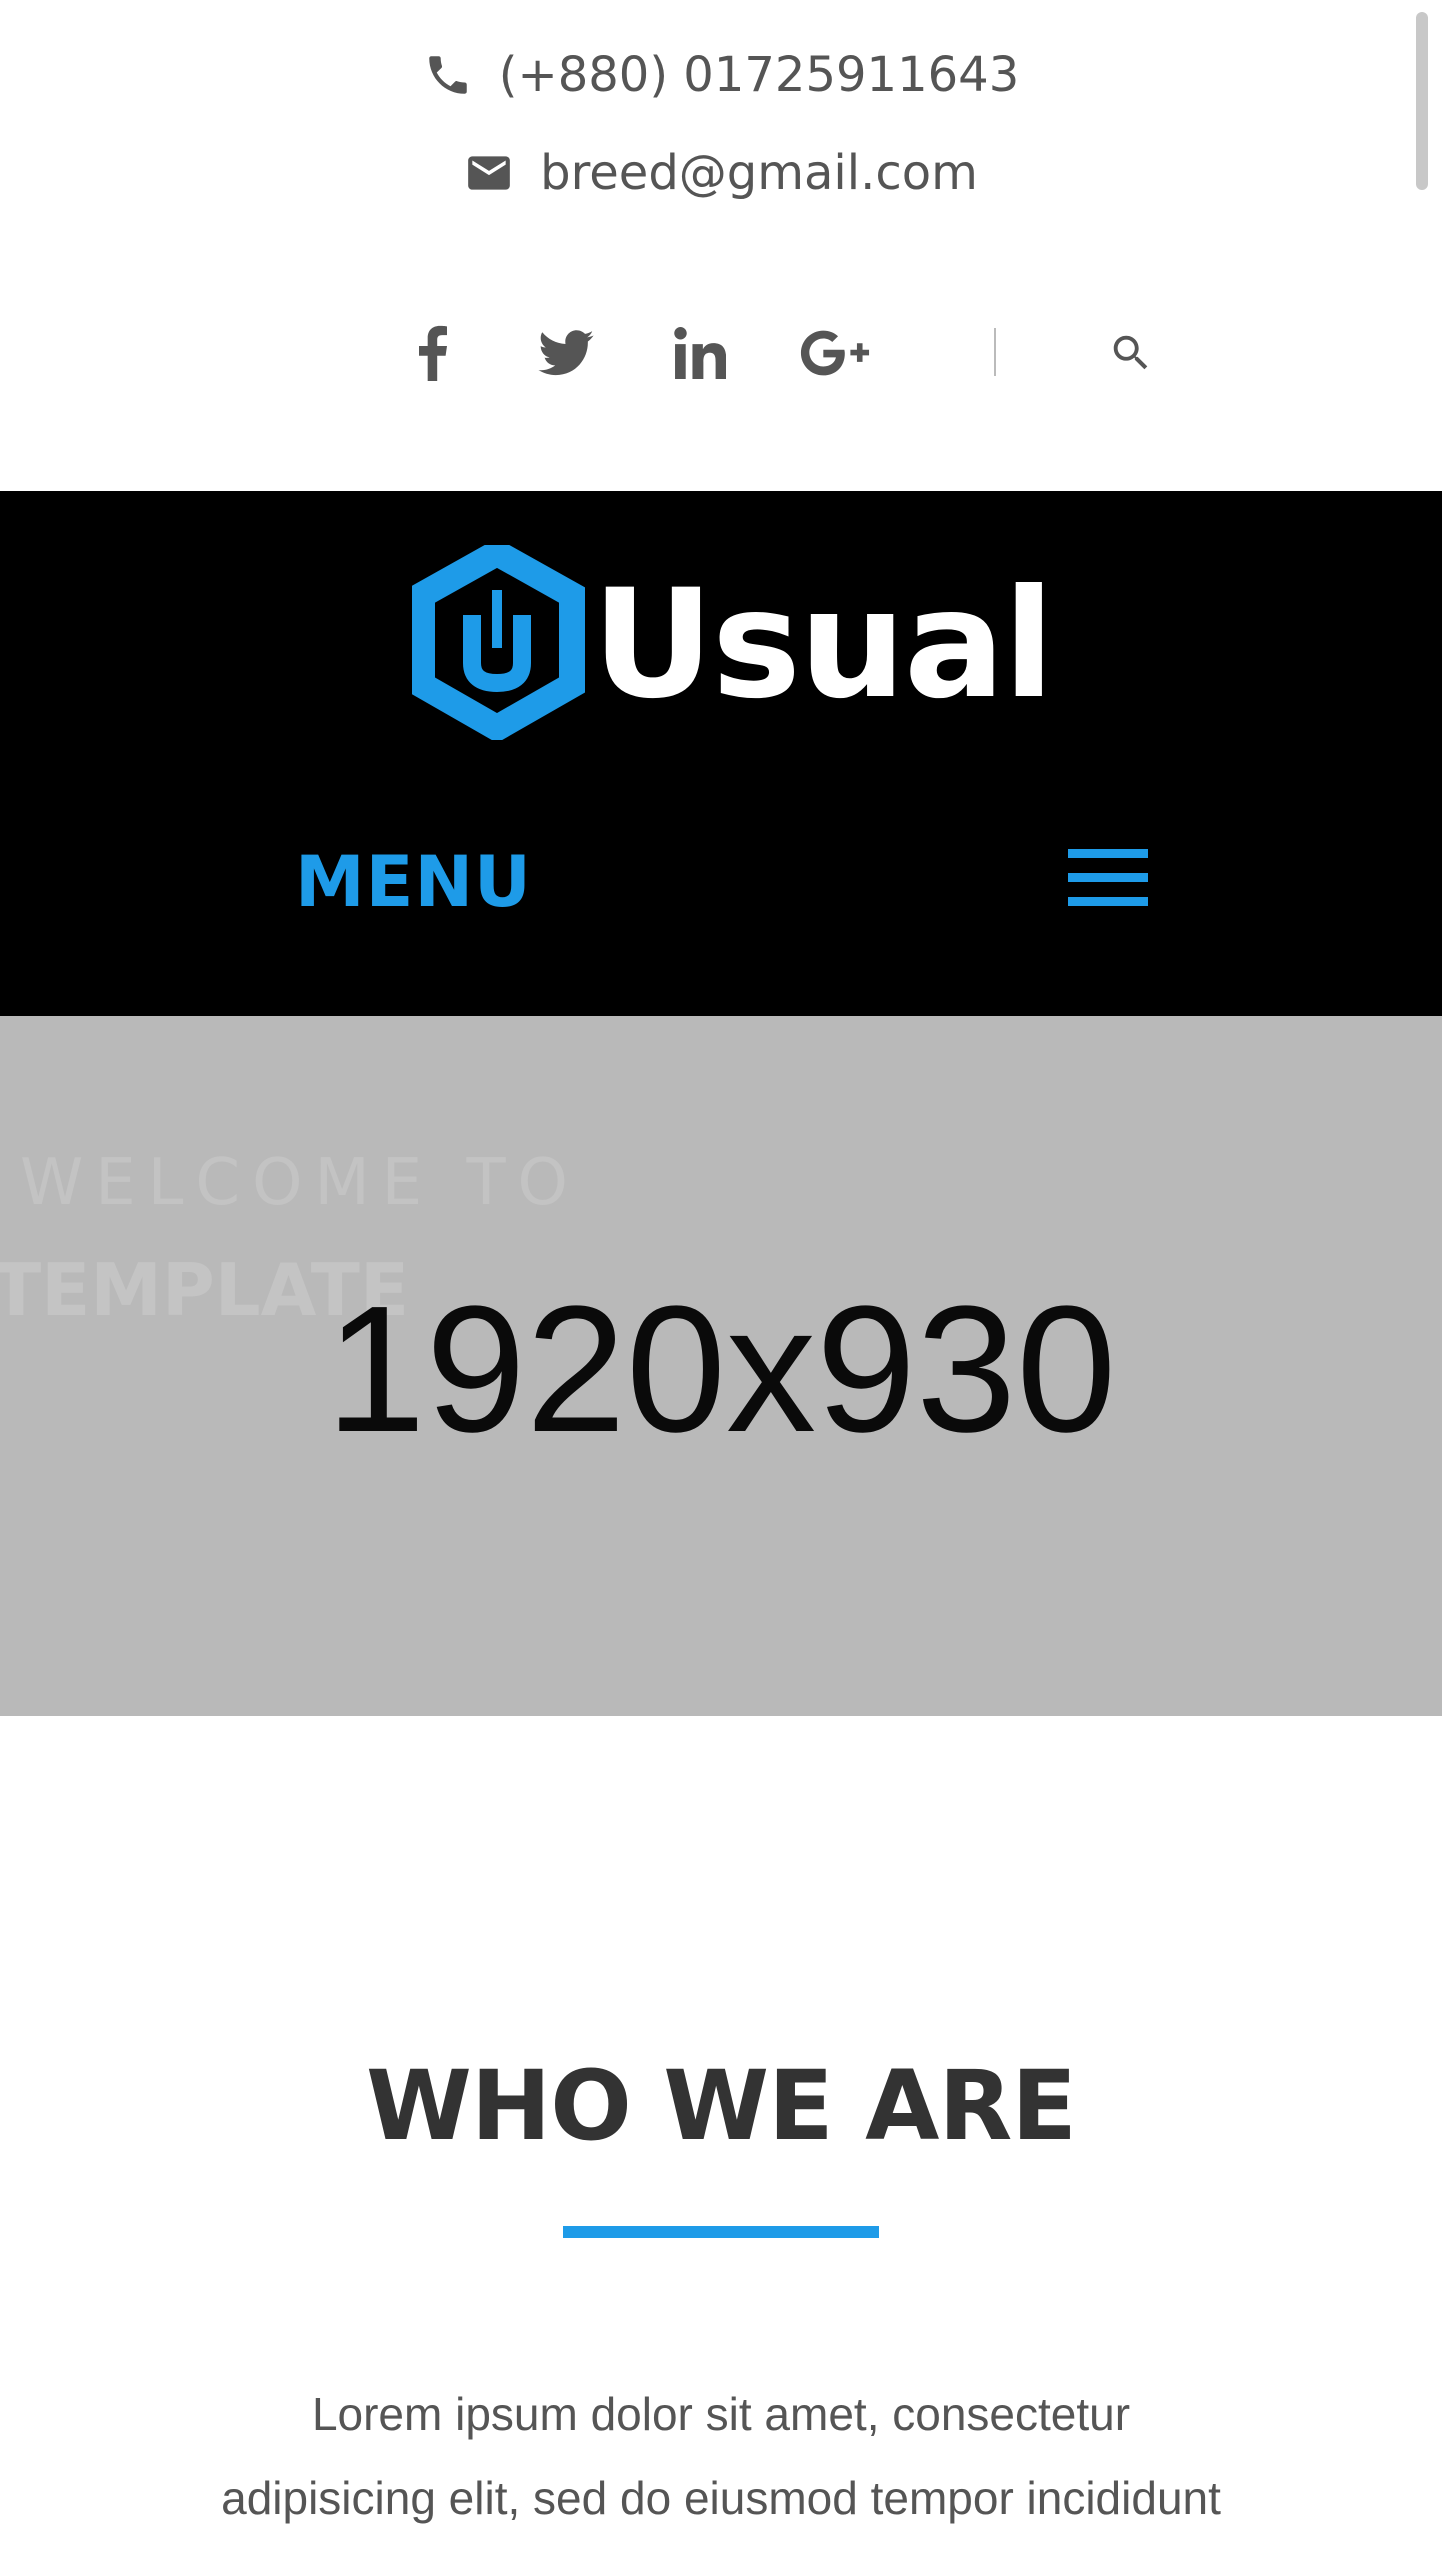 The image size is (1442, 2562). Describe the element at coordinates (721, 2232) in the screenshot. I see `title-underline` at that location.